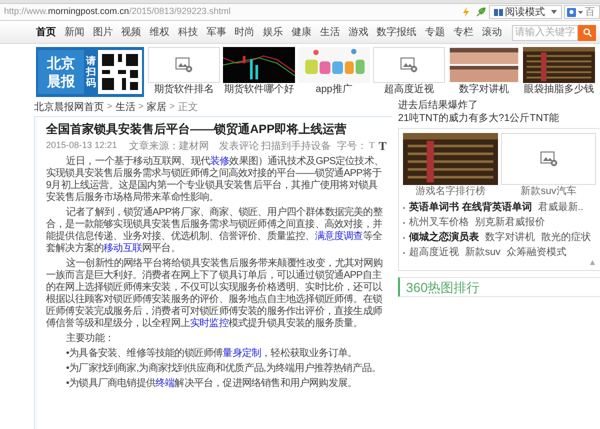  What do you see at coordinates (470, 208) in the screenshot?
I see `promo-link: 英语单词书 在线背英语单词` at bounding box center [470, 208].